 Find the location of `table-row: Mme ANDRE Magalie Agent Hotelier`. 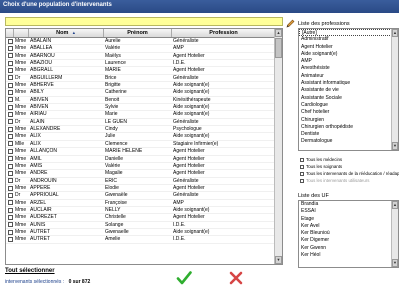

table-row: Mme ANDRE Magalie Agent Hotelier is located at coordinates (141, 174).